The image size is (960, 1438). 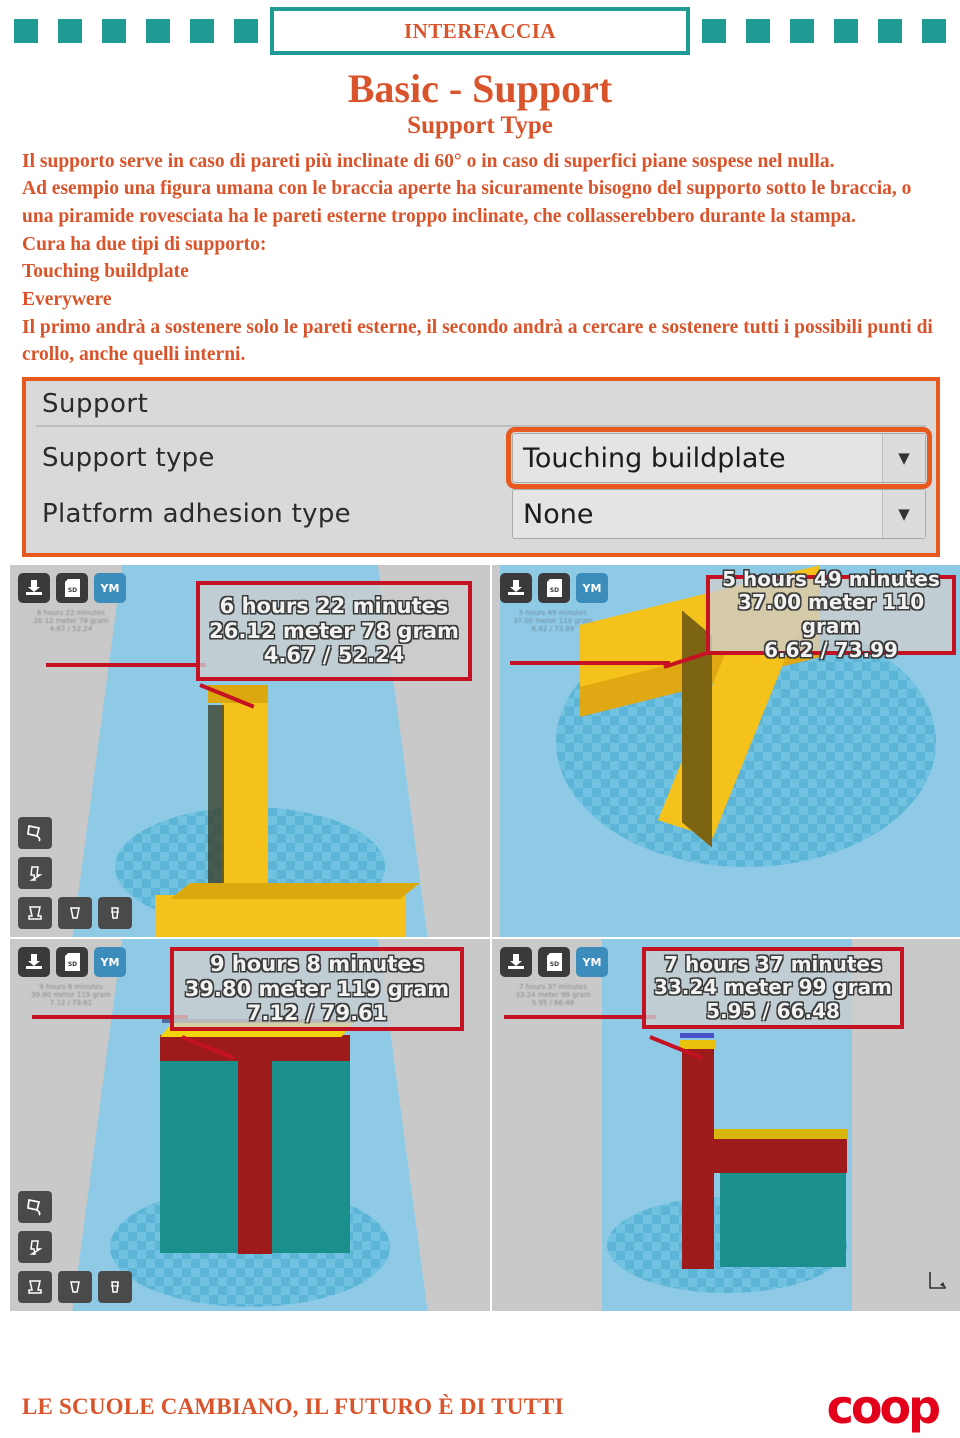 What do you see at coordinates (480, 88) in the screenshot?
I see `page-title: Basic - Support` at bounding box center [480, 88].